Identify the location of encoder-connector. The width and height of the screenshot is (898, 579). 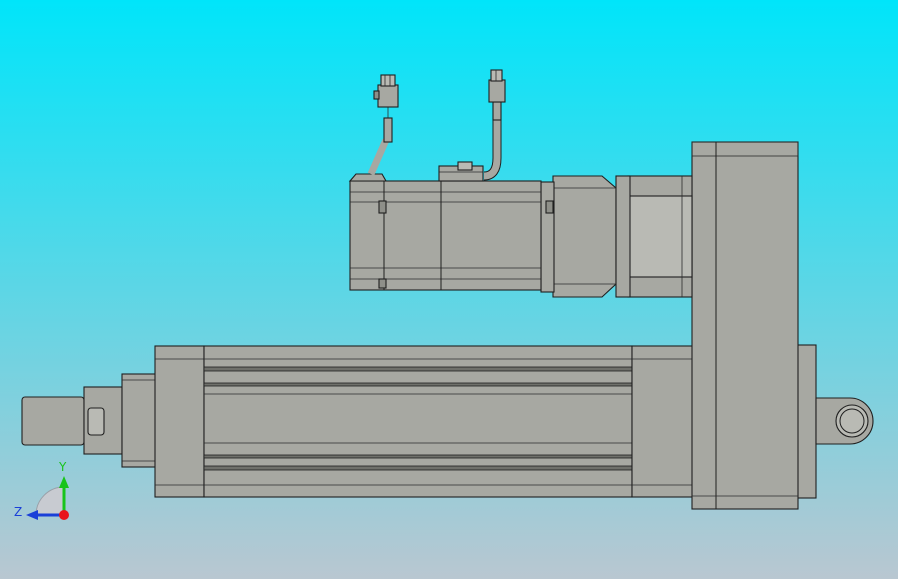
(388, 96).